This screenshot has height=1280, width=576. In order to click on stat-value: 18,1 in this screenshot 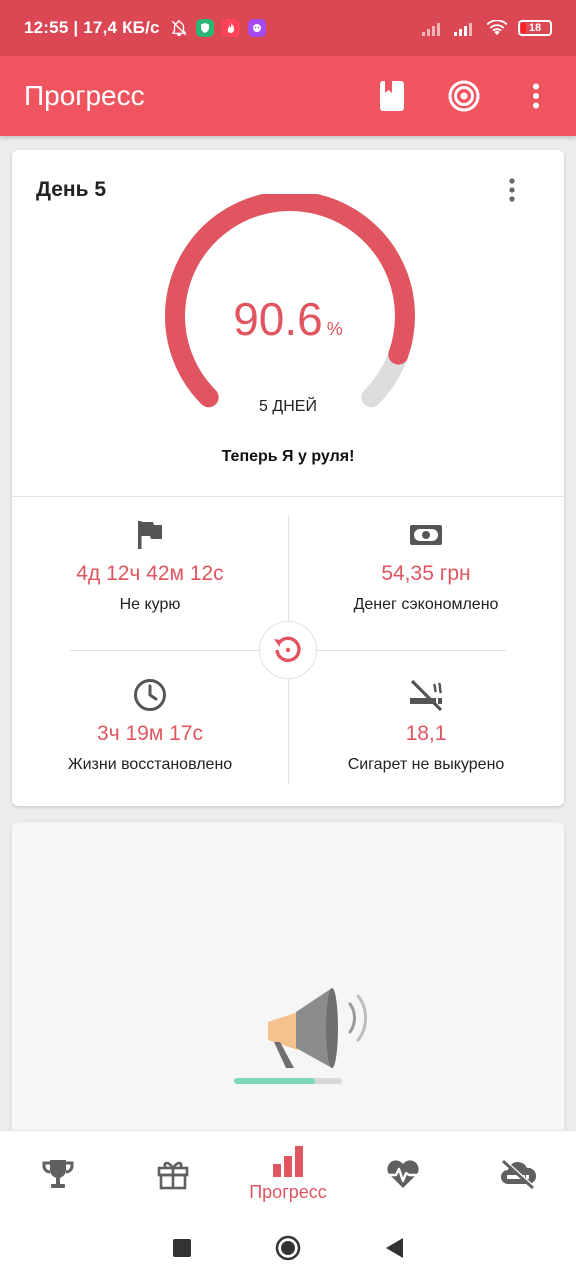, I will do `click(426, 733)`.